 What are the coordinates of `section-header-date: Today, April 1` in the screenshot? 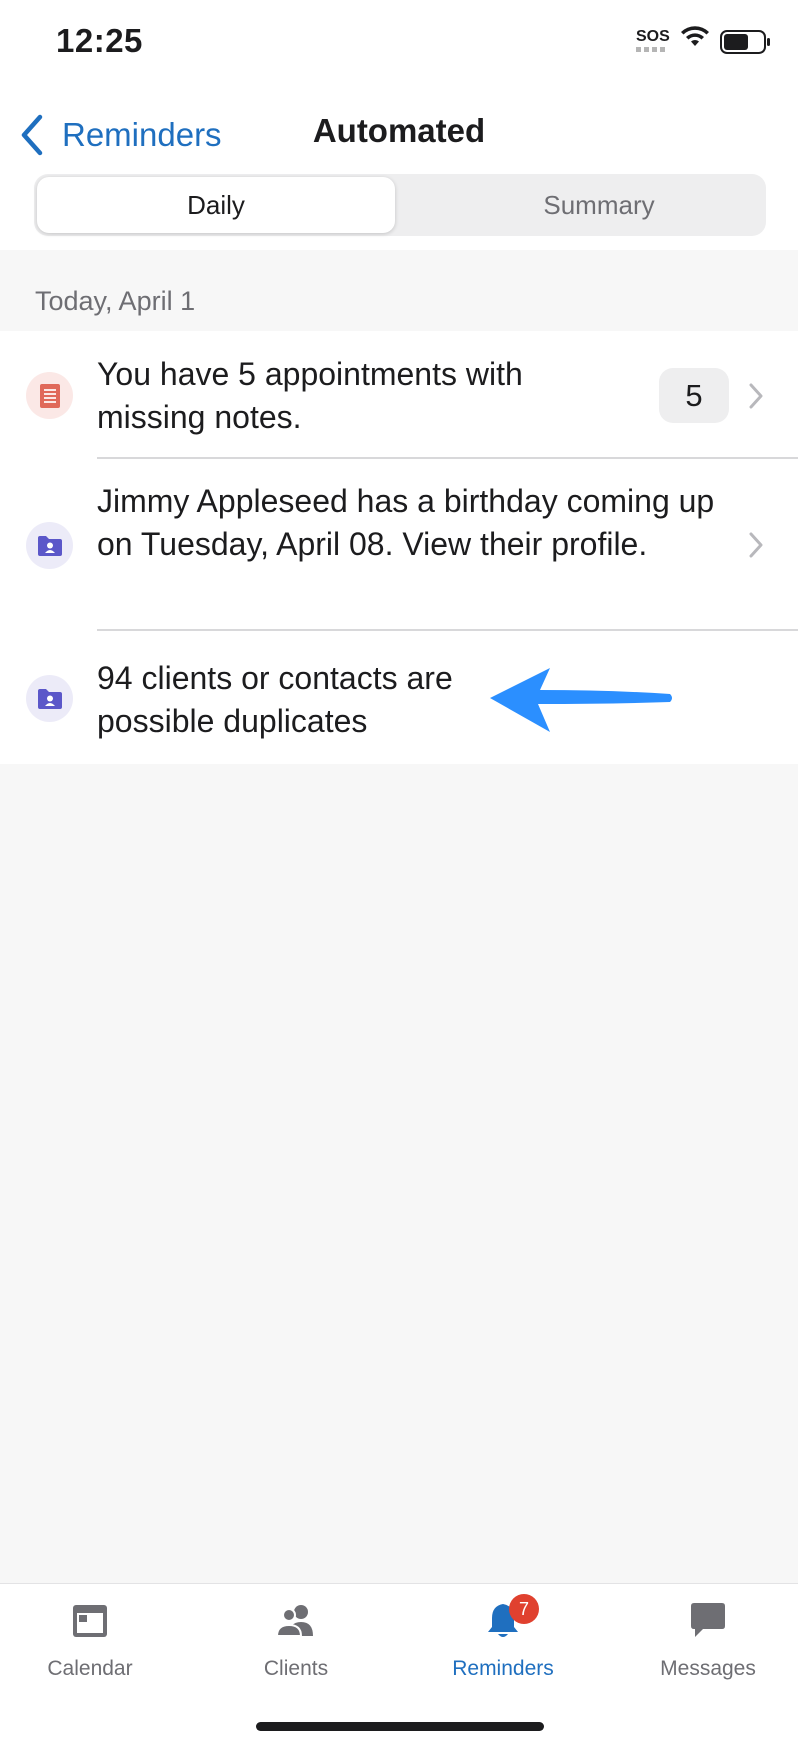 It's located at (115, 301).